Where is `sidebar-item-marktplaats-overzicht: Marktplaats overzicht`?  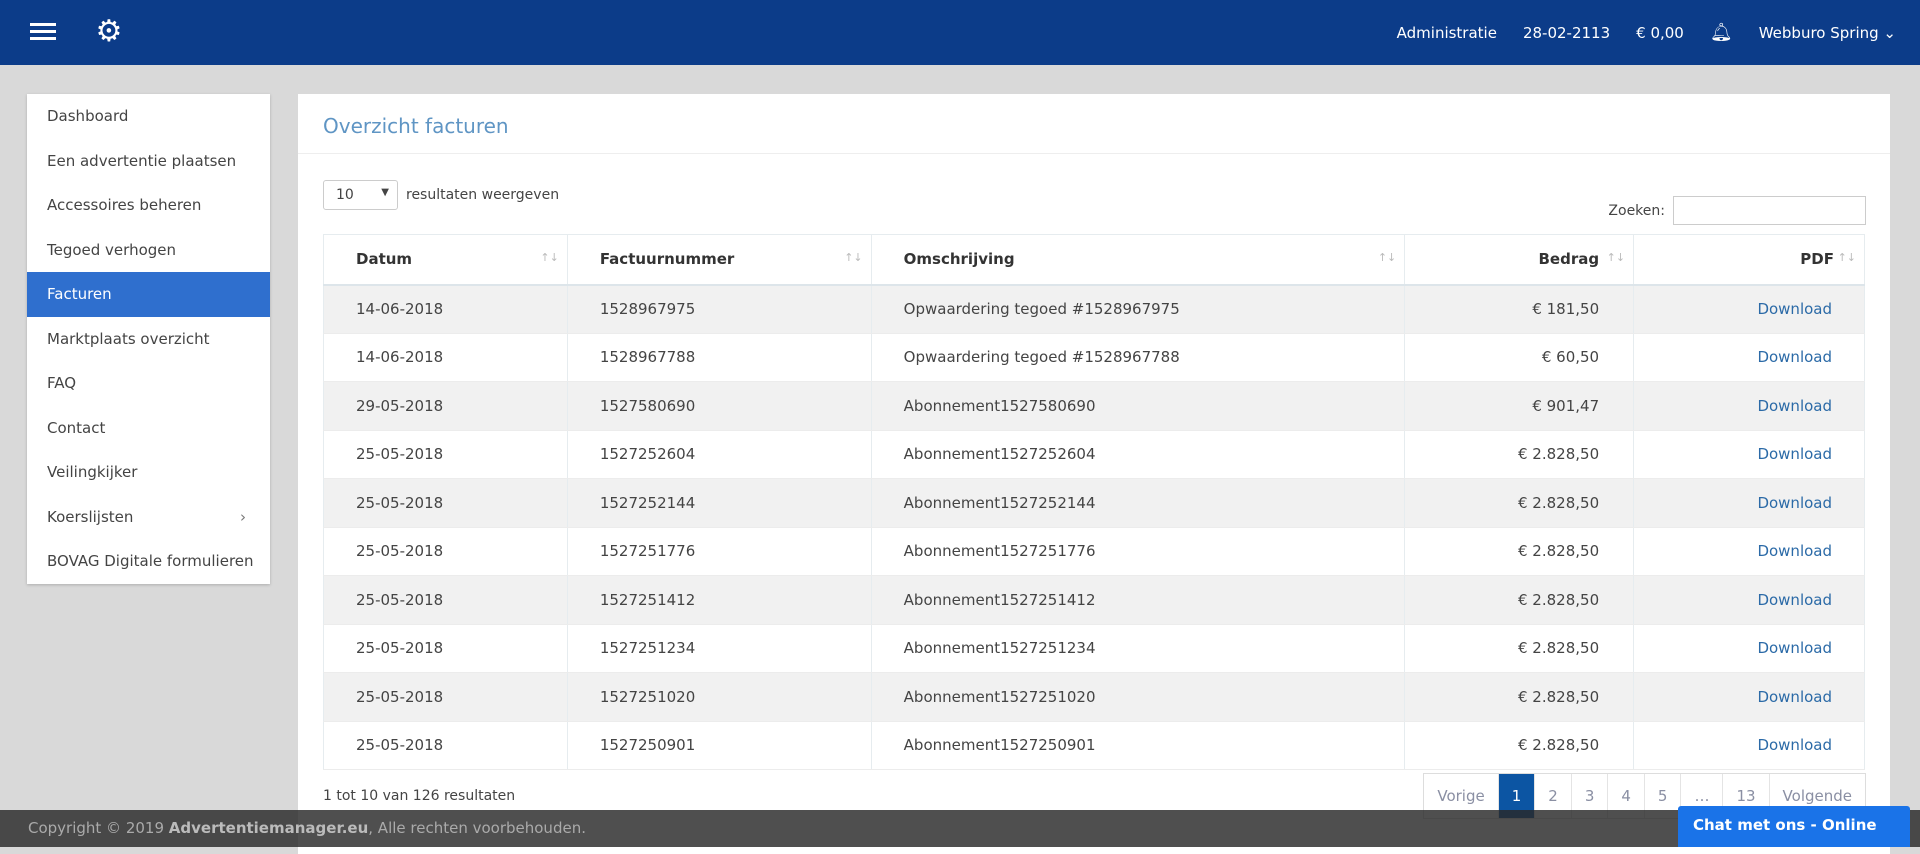 sidebar-item-marktplaats-overzicht: Marktplaats overzicht is located at coordinates (148, 339).